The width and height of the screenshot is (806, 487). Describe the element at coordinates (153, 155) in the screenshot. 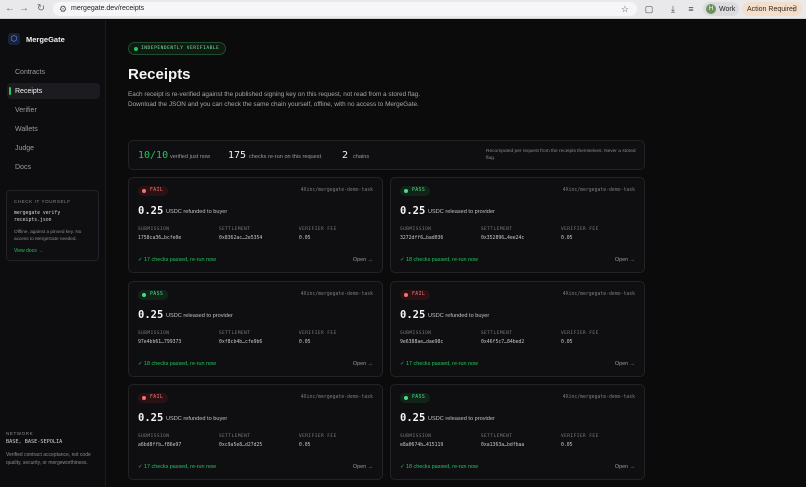

I see `verified-count: 10/10` at that location.